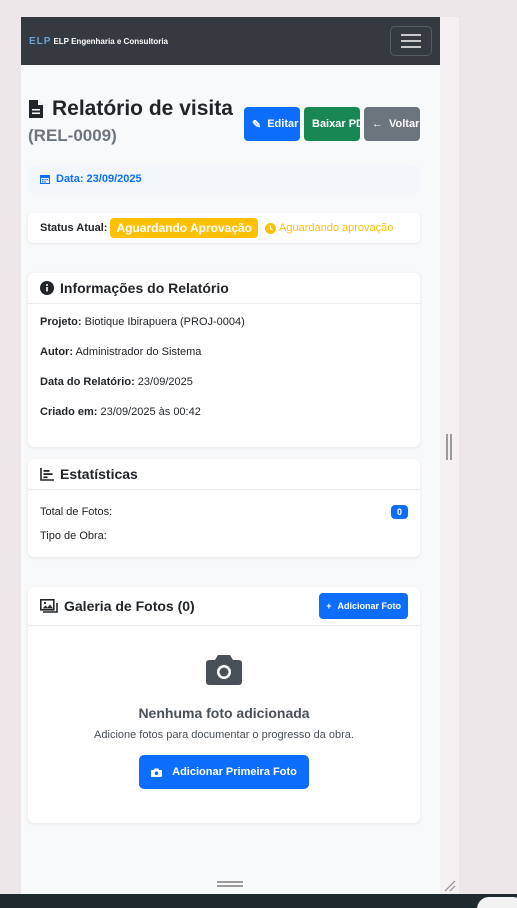 The width and height of the screenshot is (517, 908). I want to click on add-photo-button: + Adicionar Foto, so click(363, 606).